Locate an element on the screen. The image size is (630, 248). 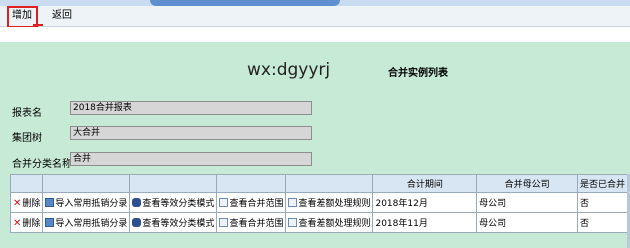
report-name-field: 2018合并报表 is located at coordinates (191, 108).